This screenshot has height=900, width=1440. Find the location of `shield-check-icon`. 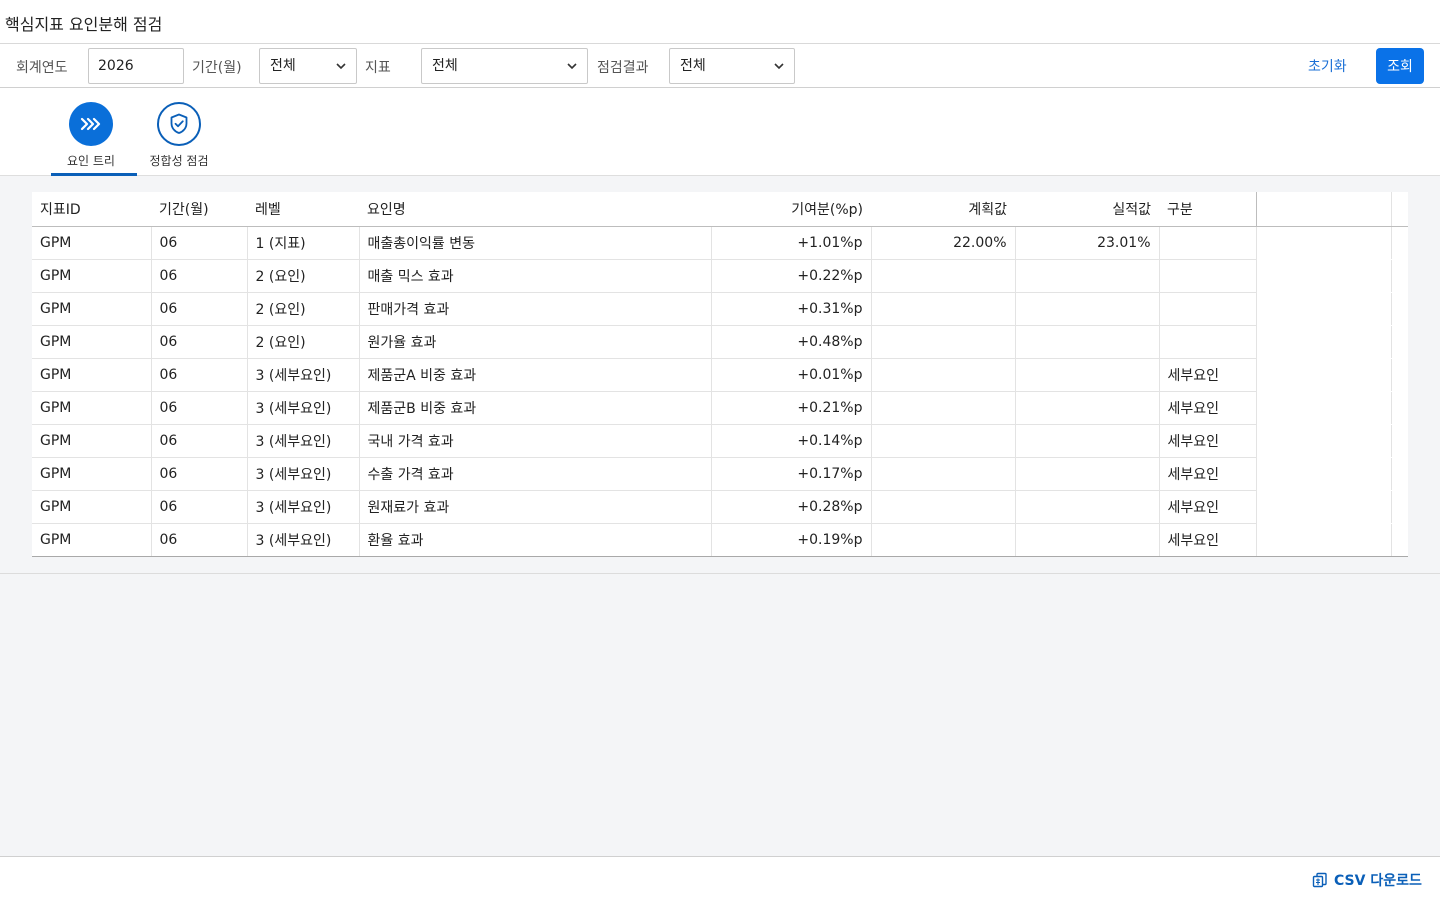

shield-check-icon is located at coordinates (179, 123).